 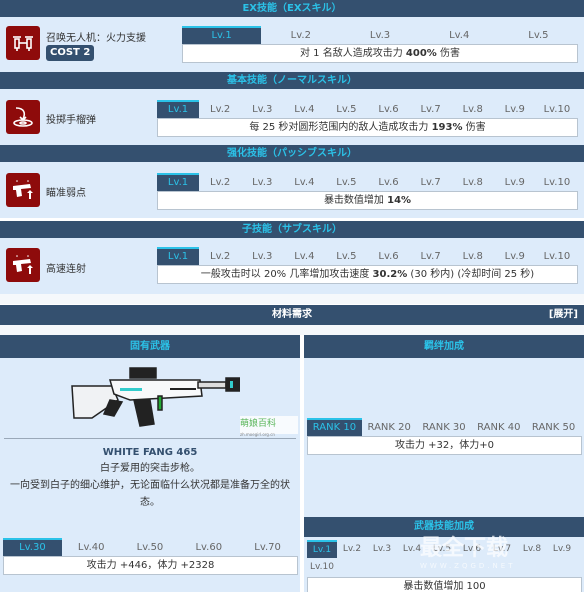 I want to click on weapon-divider, so click(x=150, y=438).